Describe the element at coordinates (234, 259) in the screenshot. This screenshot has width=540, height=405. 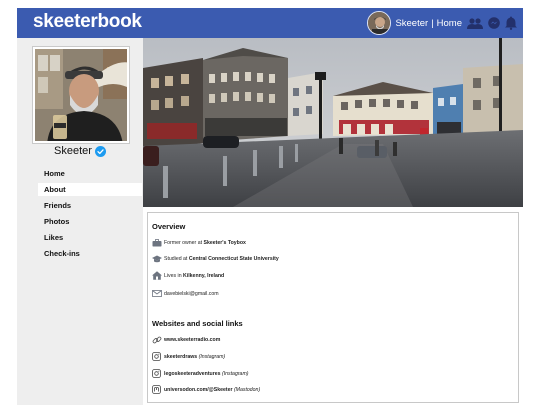
I see `education-place: Central Connecticut State University` at that location.